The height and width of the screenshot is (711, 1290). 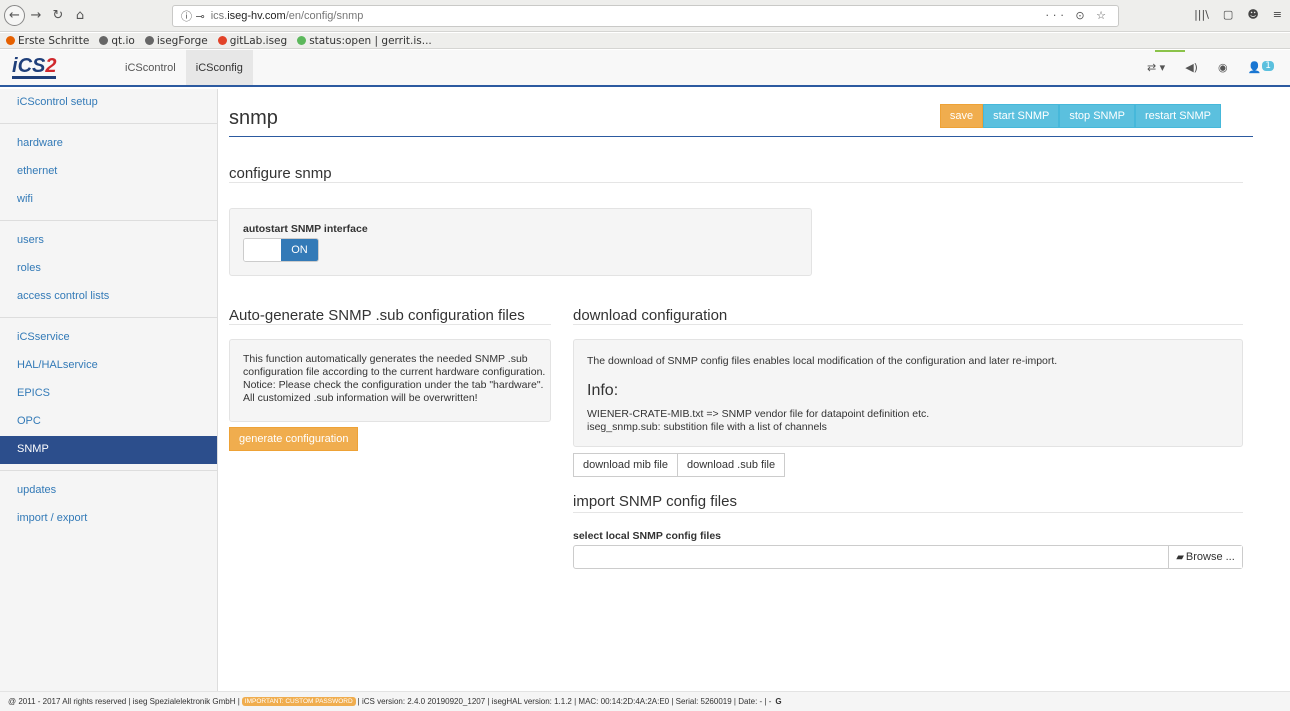 I want to click on sidebar-item-updates: updates, so click(x=108, y=491).